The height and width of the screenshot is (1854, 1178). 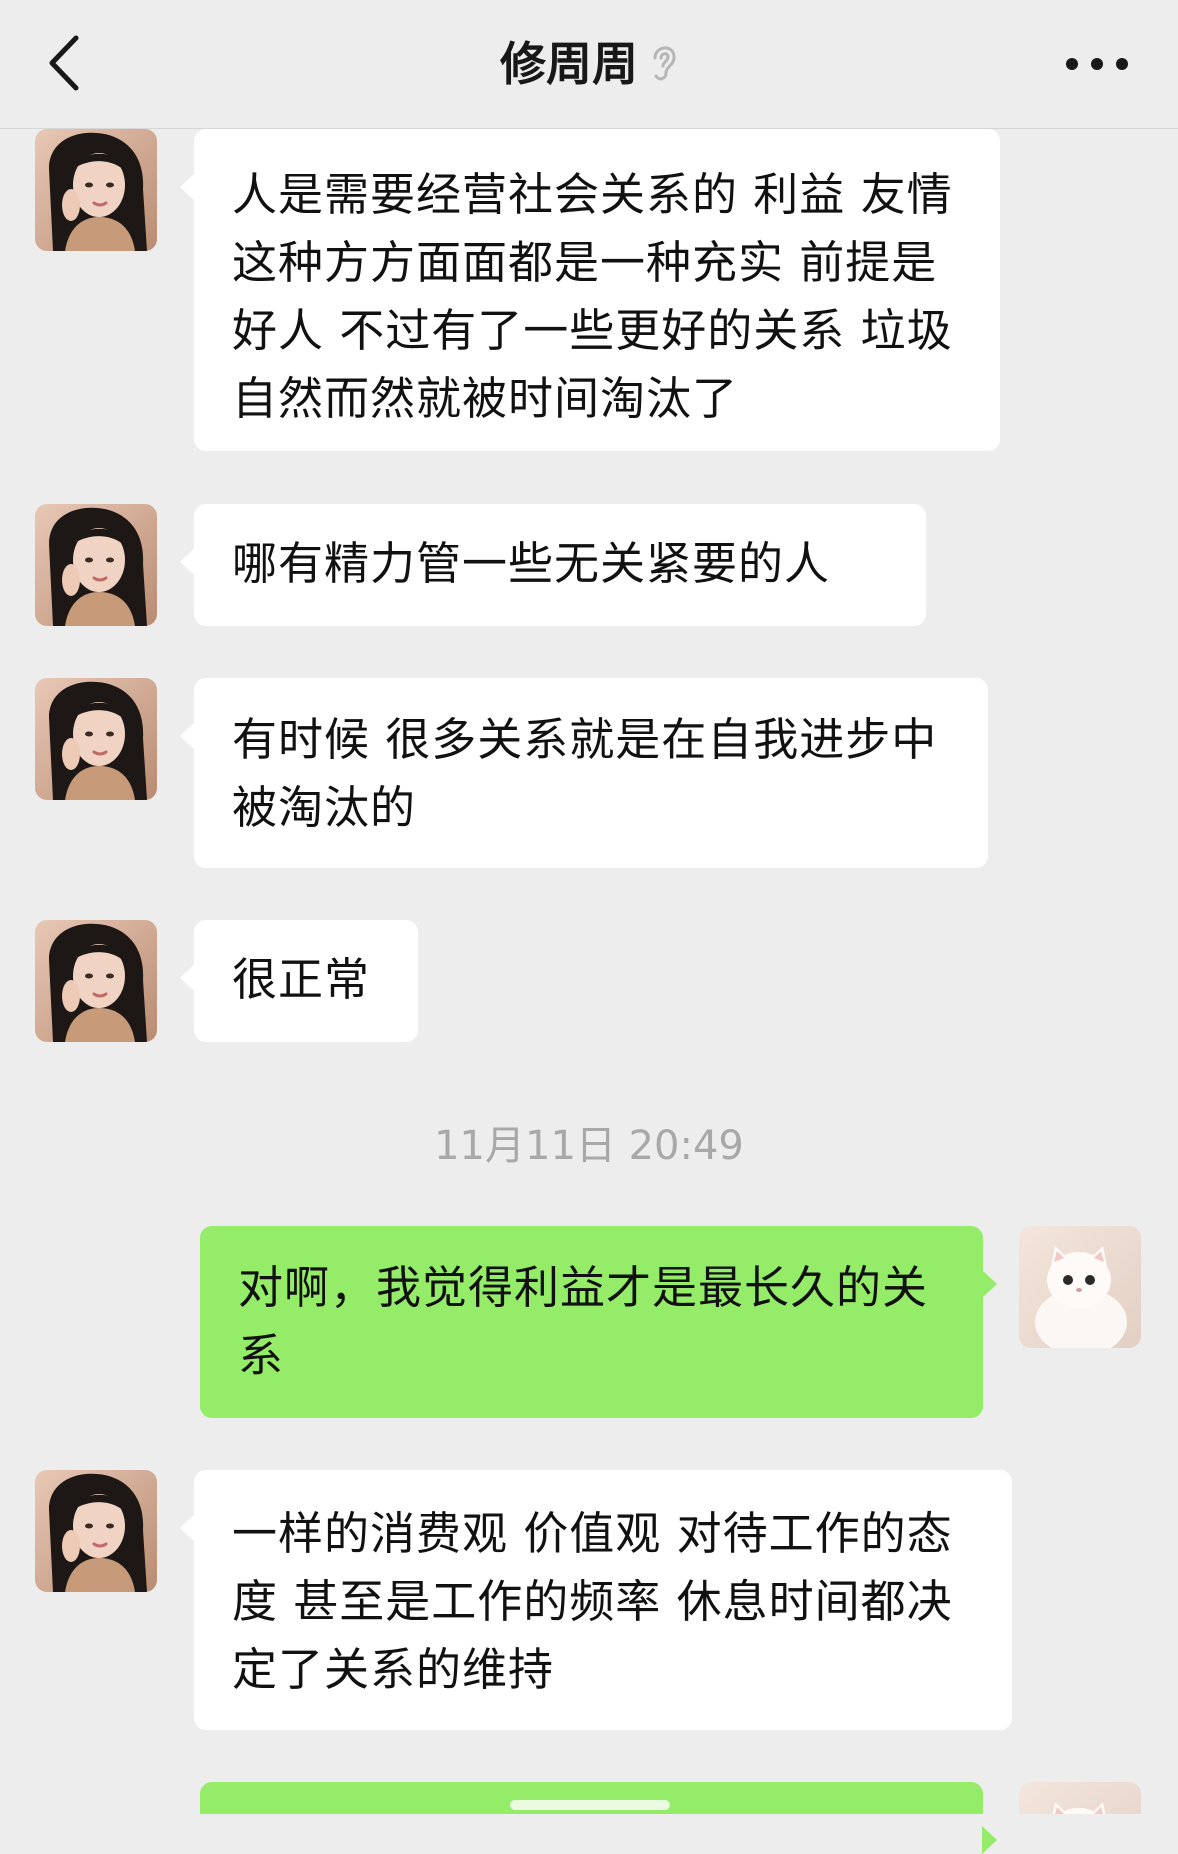 I want to click on message-bubble-incoming: 很正常, so click(x=299, y=981).